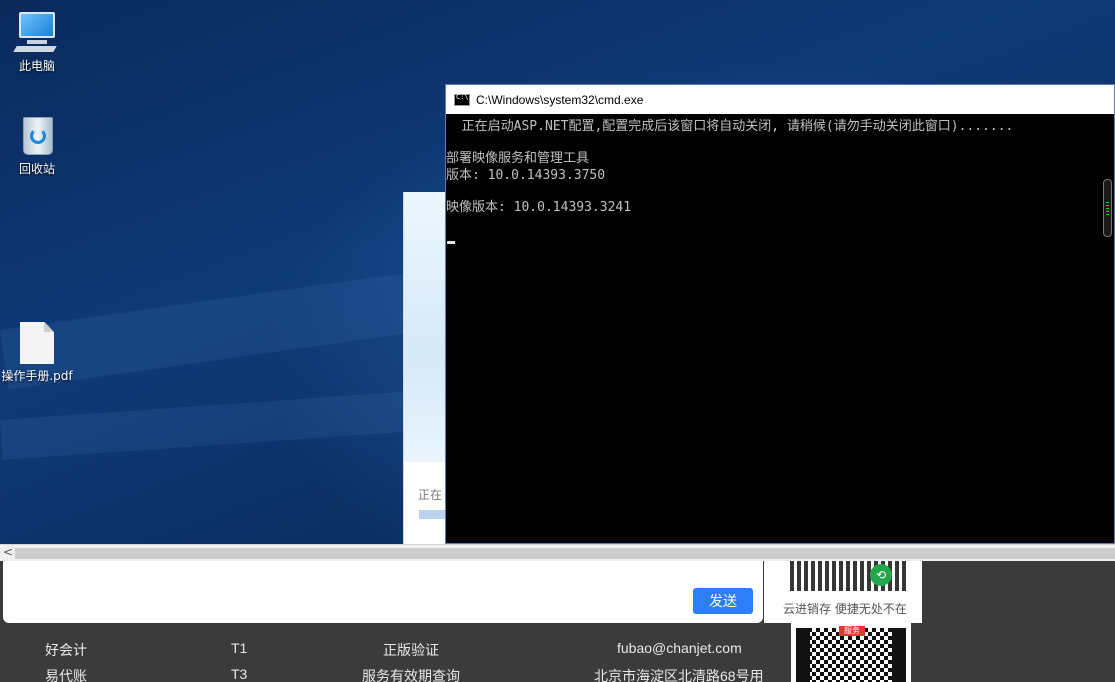  What do you see at coordinates (36, 32) in the screenshot?
I see `computer-icon` at bounding box center [36, 32].